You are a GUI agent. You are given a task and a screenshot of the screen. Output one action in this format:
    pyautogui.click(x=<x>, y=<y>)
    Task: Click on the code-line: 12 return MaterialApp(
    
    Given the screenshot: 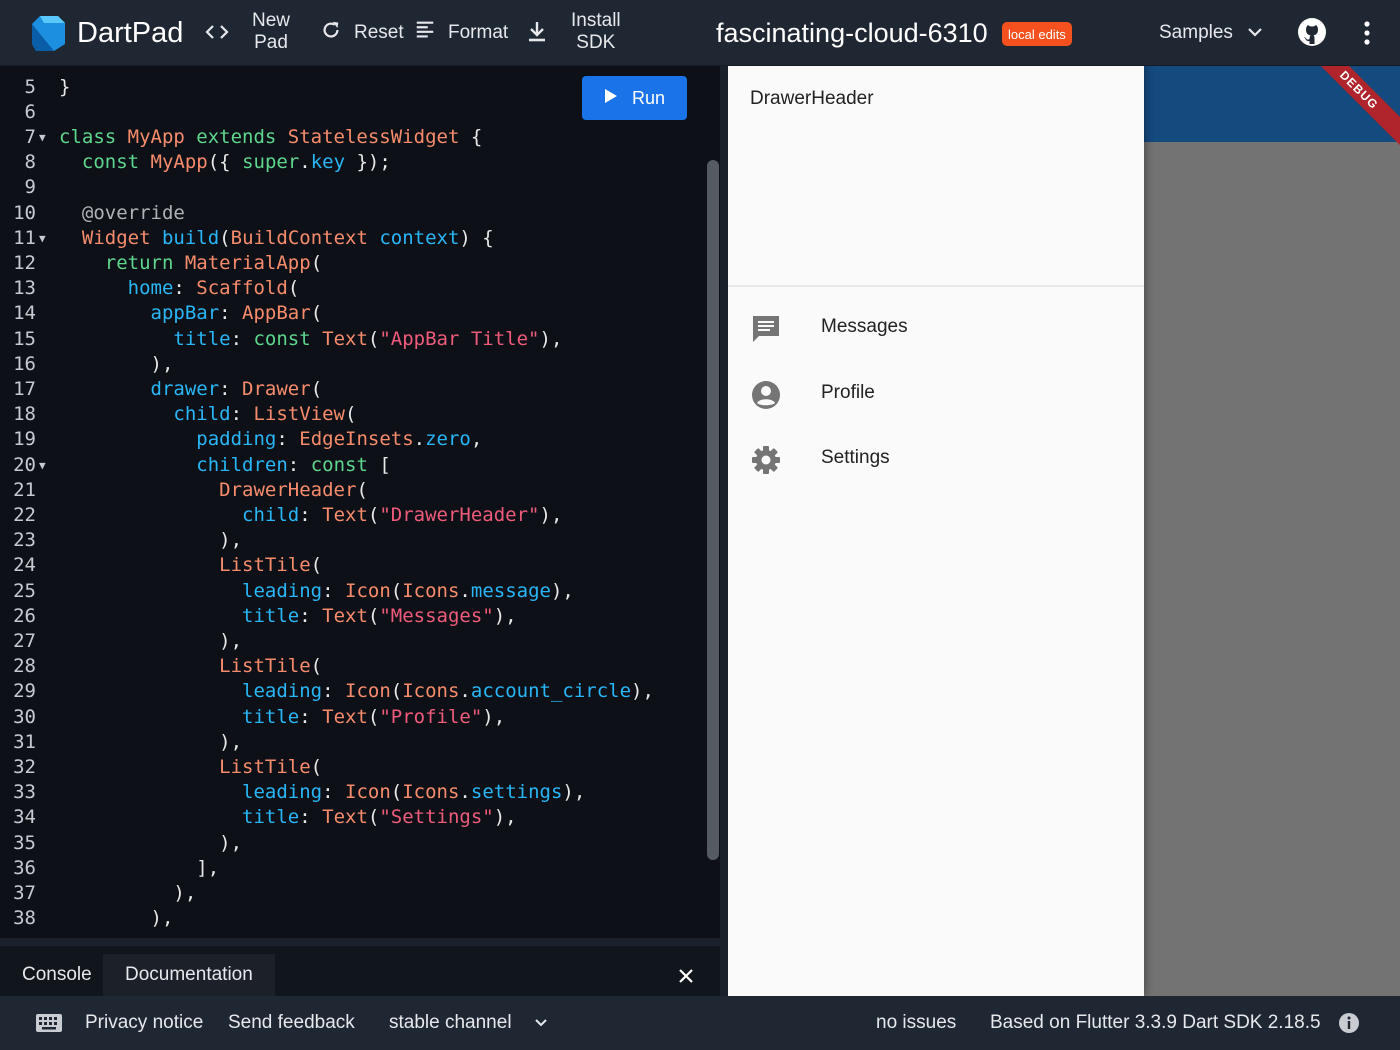 What is the action you would take?
    pyautogui.click(x=360, y=263)
    